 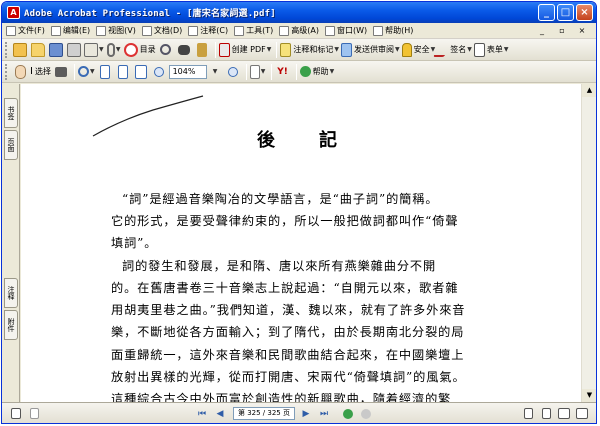 I want to click on tab-bookmarks: 书签, so click(x=11, y=113).